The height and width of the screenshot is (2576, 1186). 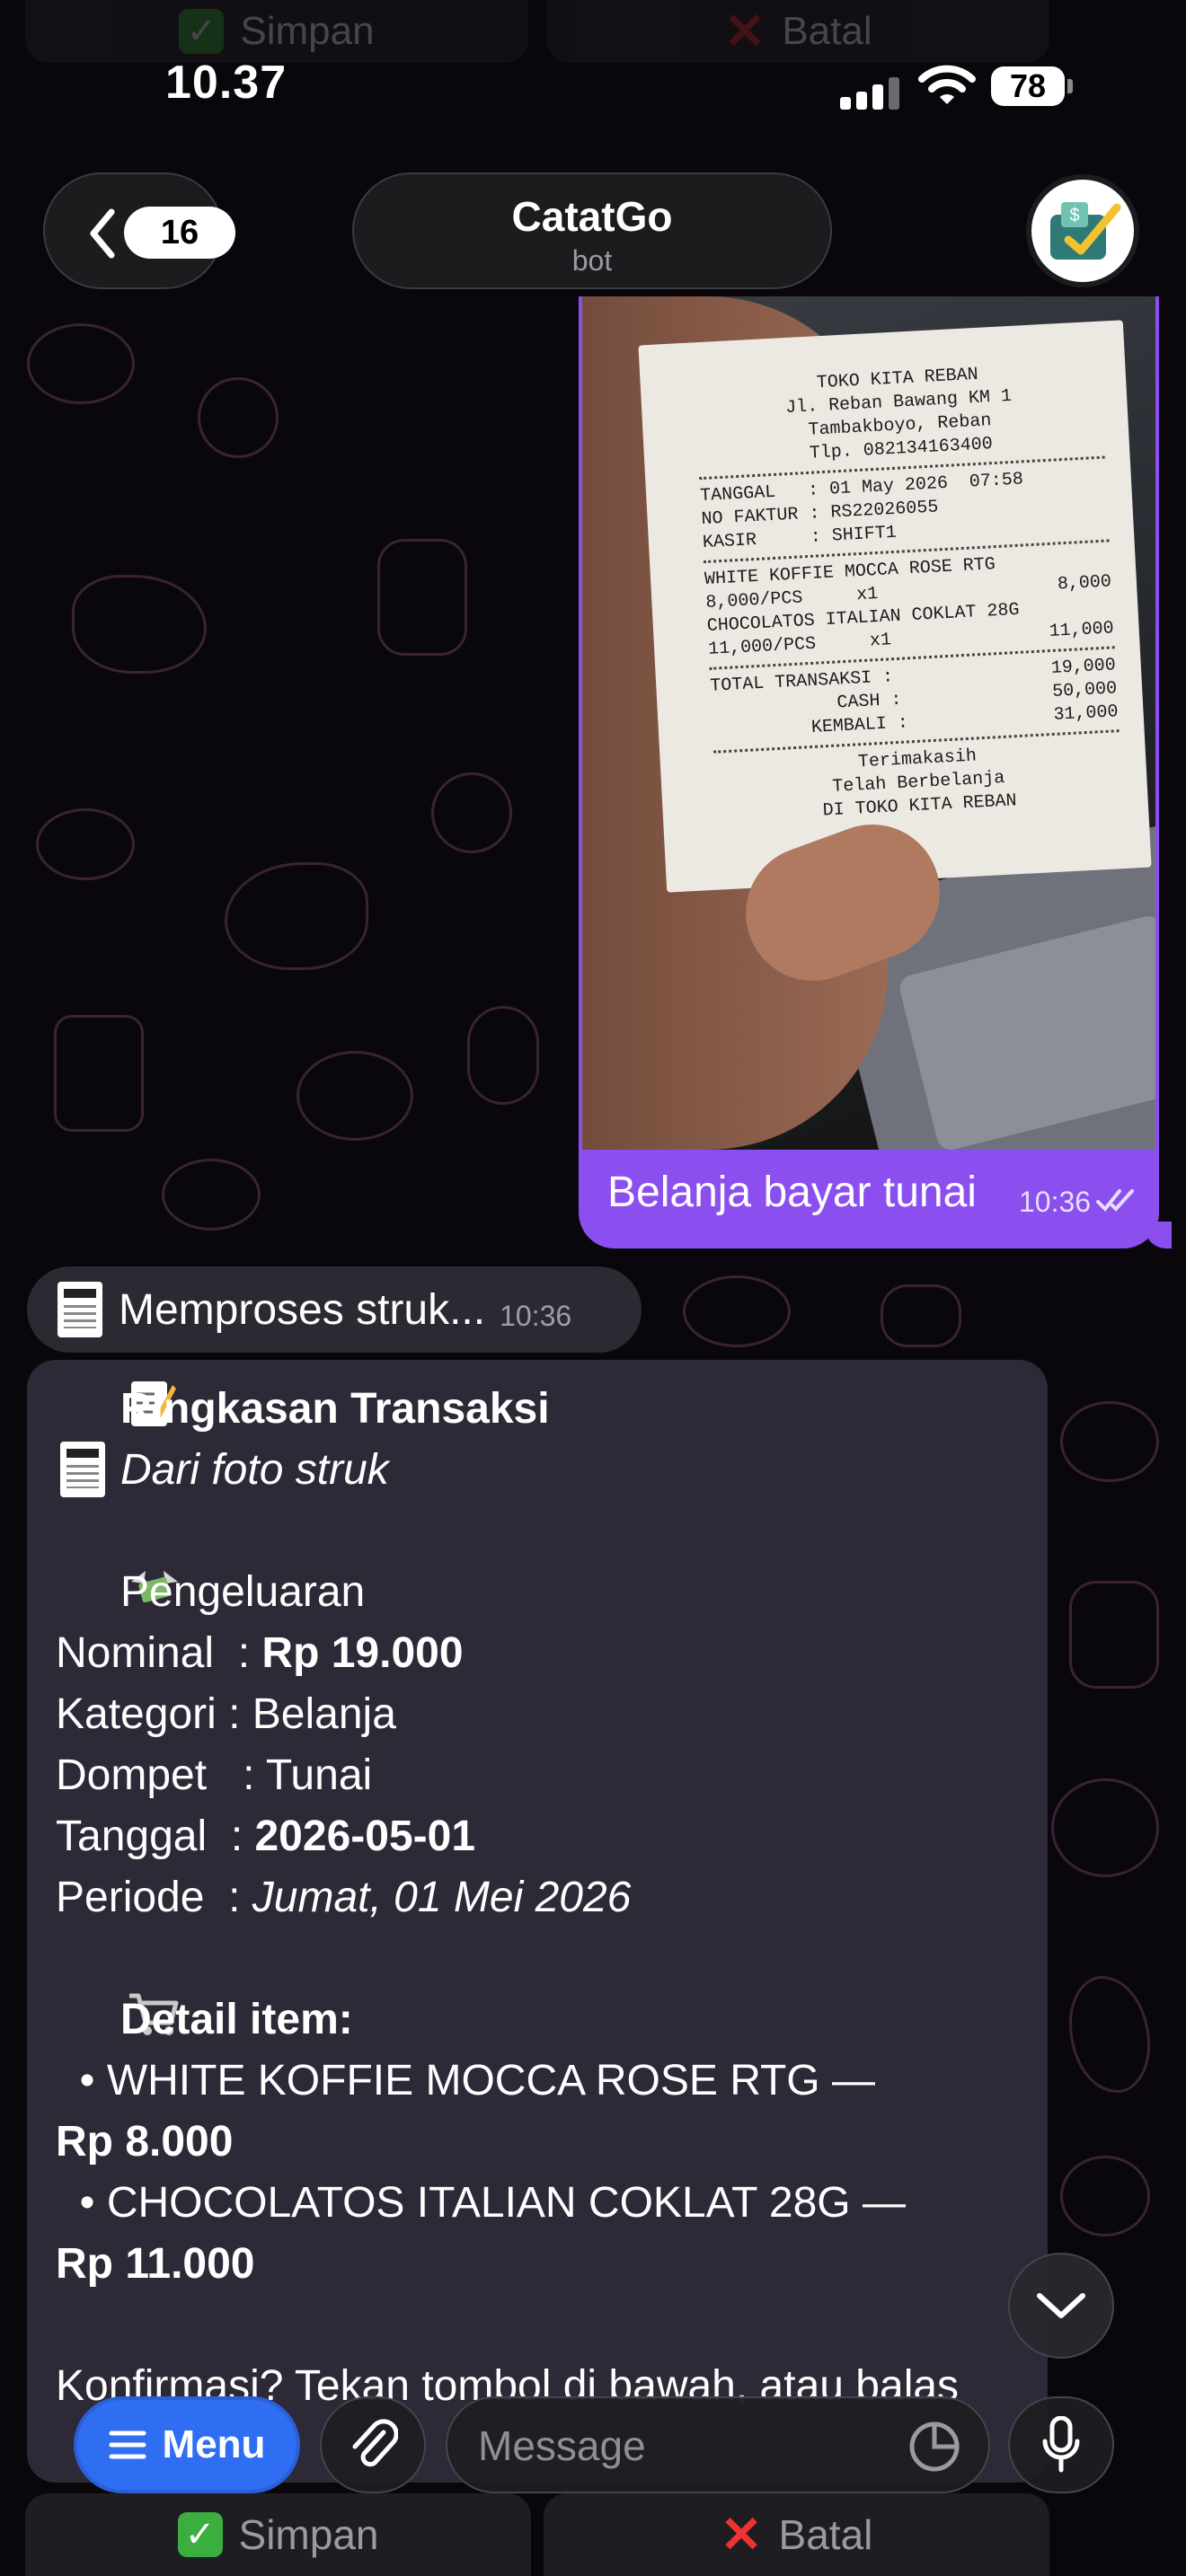 I want to click on double-check-icon, so click(x=1115, y=1200).